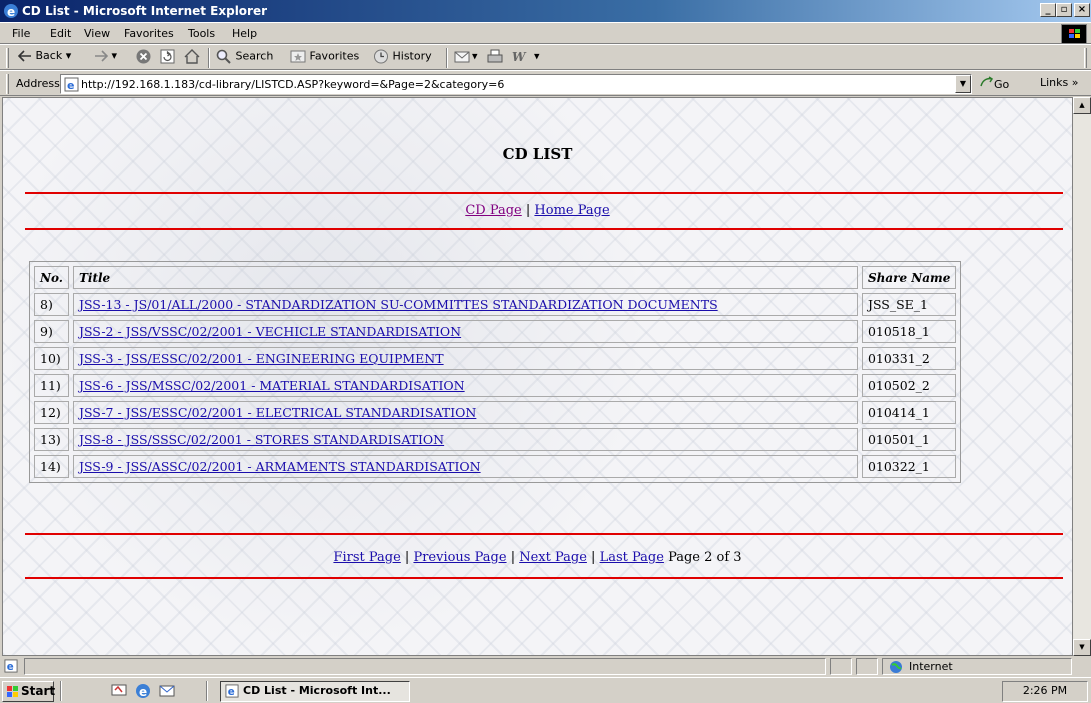  I want to click on go-button: Go, so click(994, 83).